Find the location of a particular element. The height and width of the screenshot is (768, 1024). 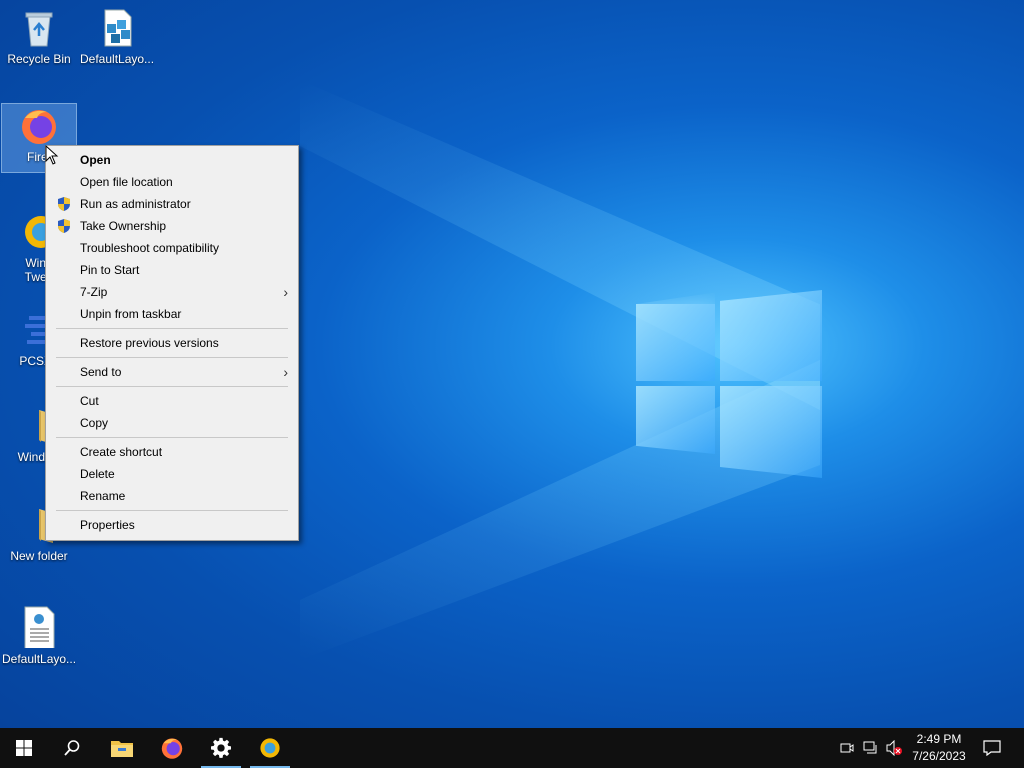

volume-muted-icon is located at coordinates (894, 748).